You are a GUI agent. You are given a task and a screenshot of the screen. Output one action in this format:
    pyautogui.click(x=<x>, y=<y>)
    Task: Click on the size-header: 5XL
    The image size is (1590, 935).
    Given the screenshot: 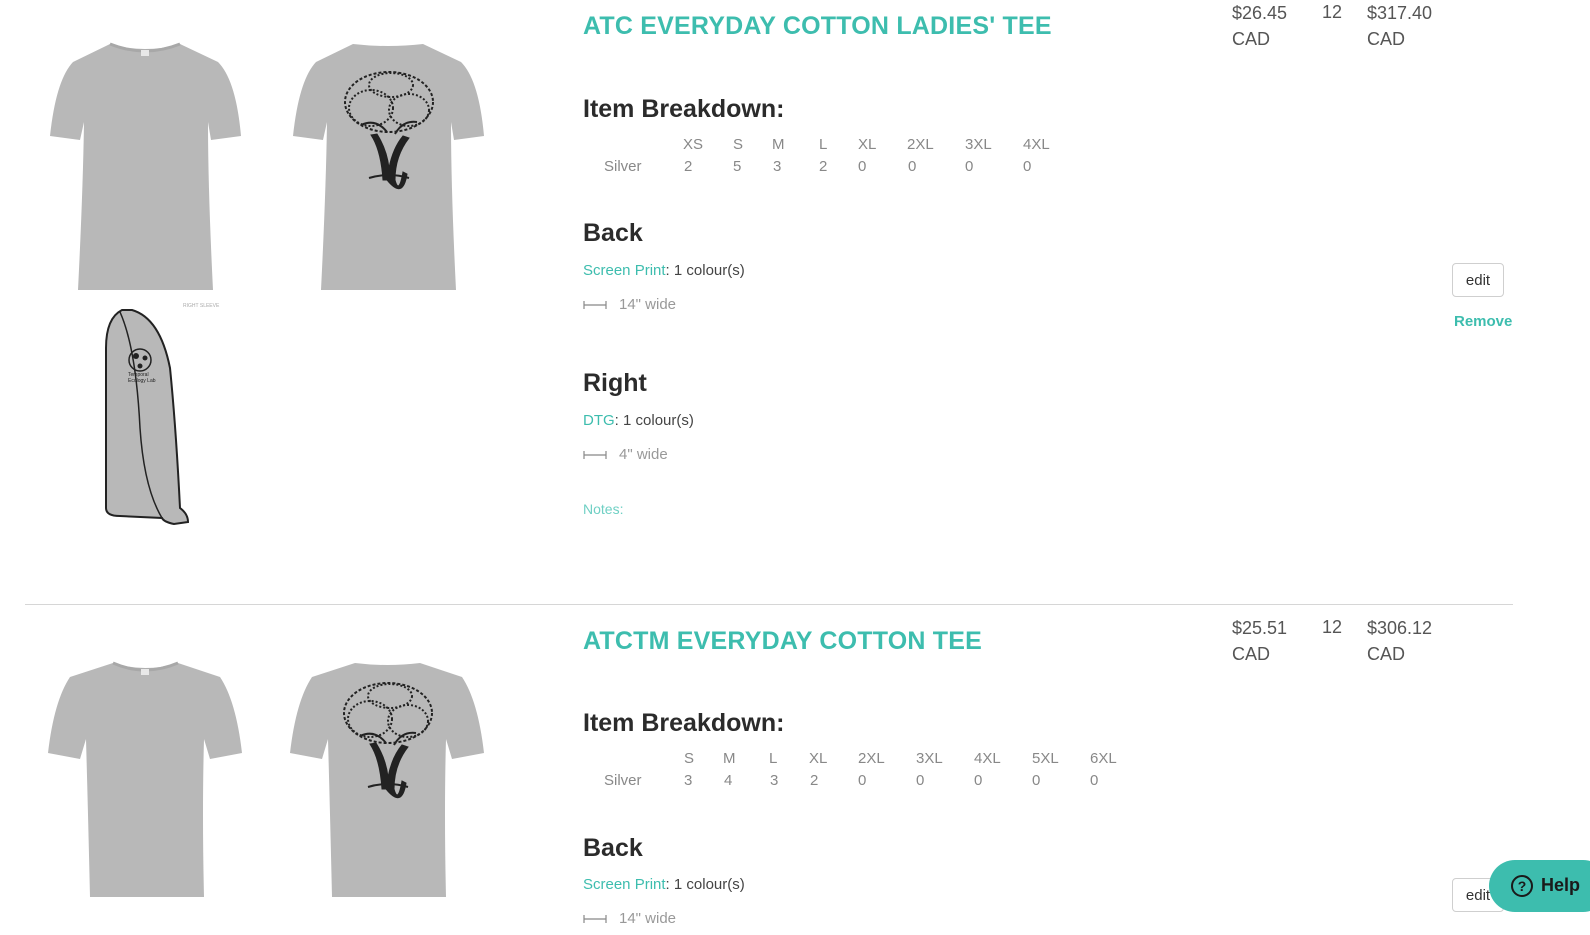 What is the action you would take?
    pyautogui.click(x=1045, y=758)
    